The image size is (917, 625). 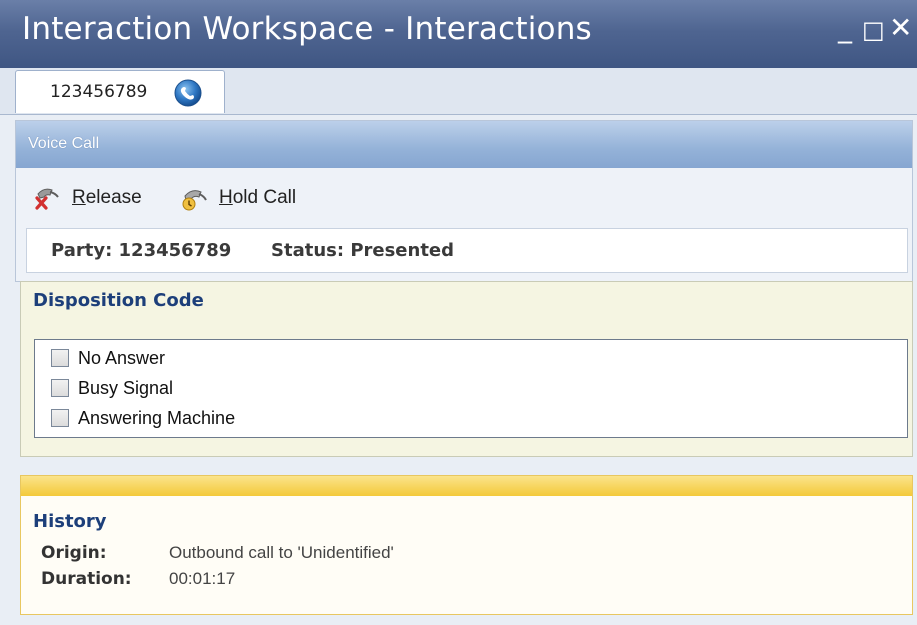 What do you see at coordinates (60, 358) in the screenshot?
I see `no-answer-checkbox` at bounding box center [60, 358].